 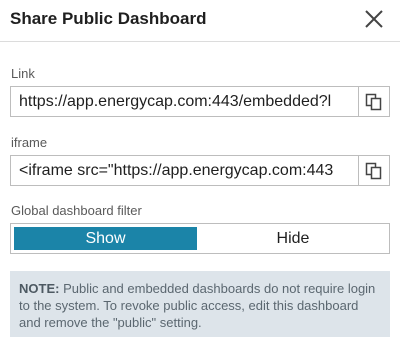 I want to click on iframe-field-row, so click(x=200, y=170).